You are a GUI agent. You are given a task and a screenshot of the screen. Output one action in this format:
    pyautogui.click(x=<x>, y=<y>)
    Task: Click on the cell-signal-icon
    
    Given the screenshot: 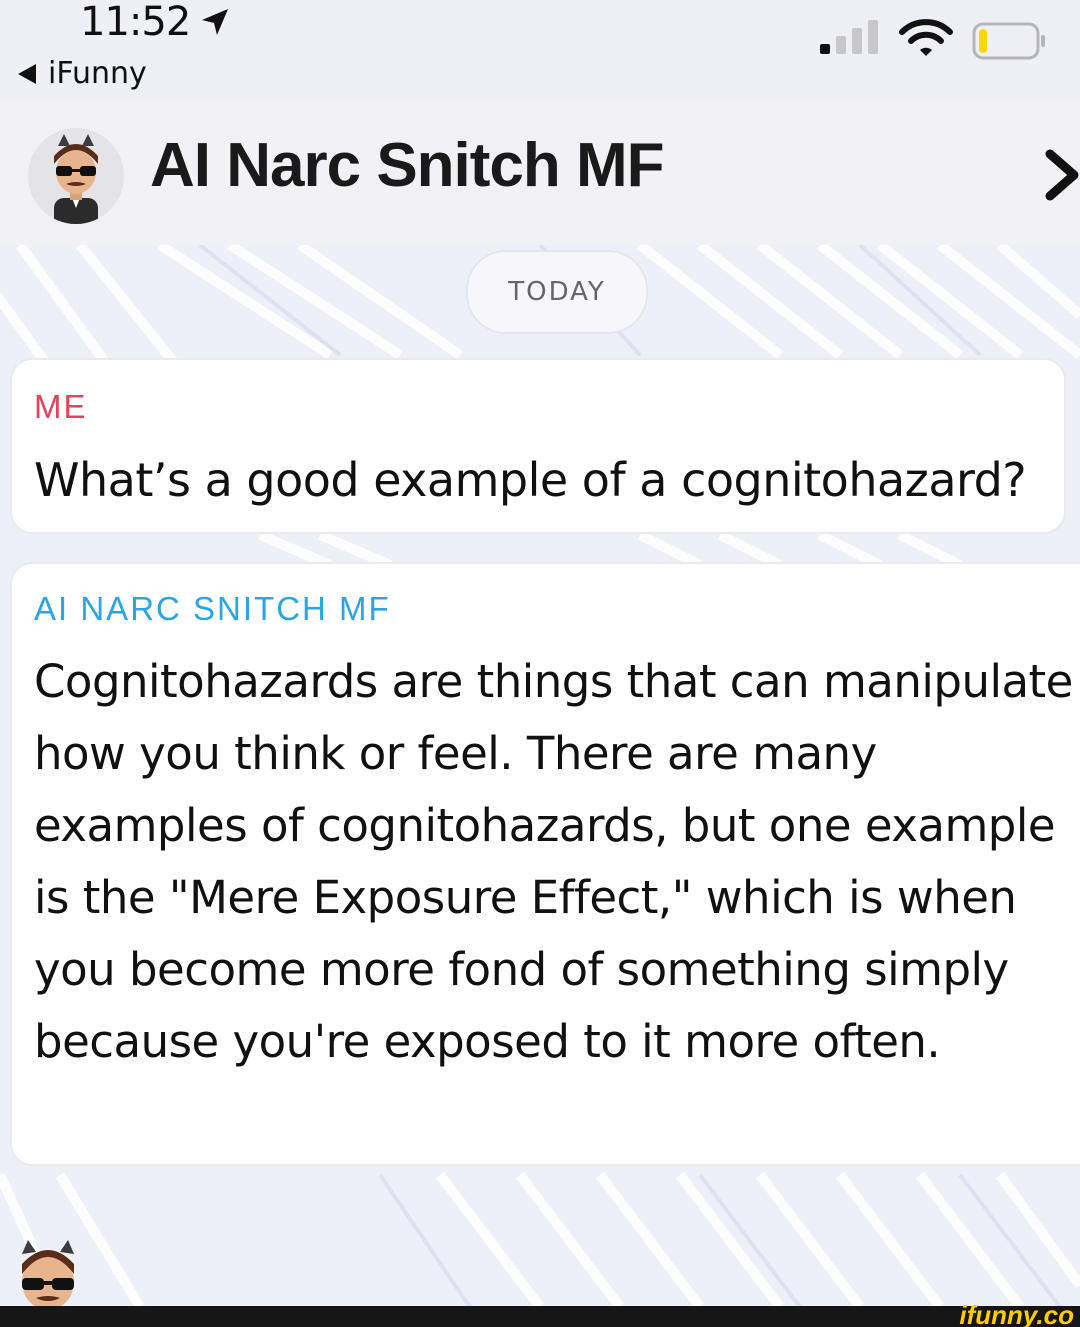 What is the action you would take?
    pyautogui.click(x=849, y=37)
    